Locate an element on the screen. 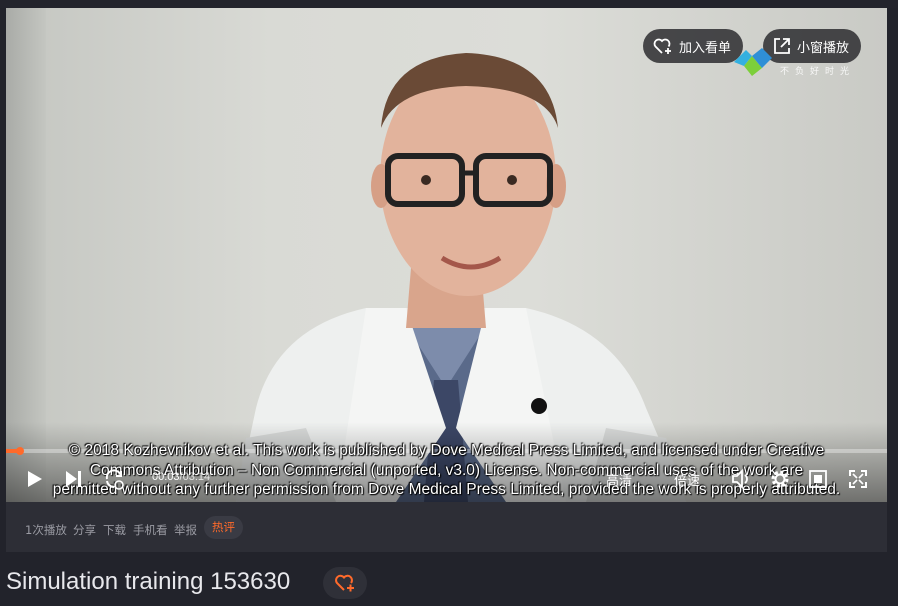 This screenshot has height=606, width=898. favorite-button is located at coordinates (345, 583).